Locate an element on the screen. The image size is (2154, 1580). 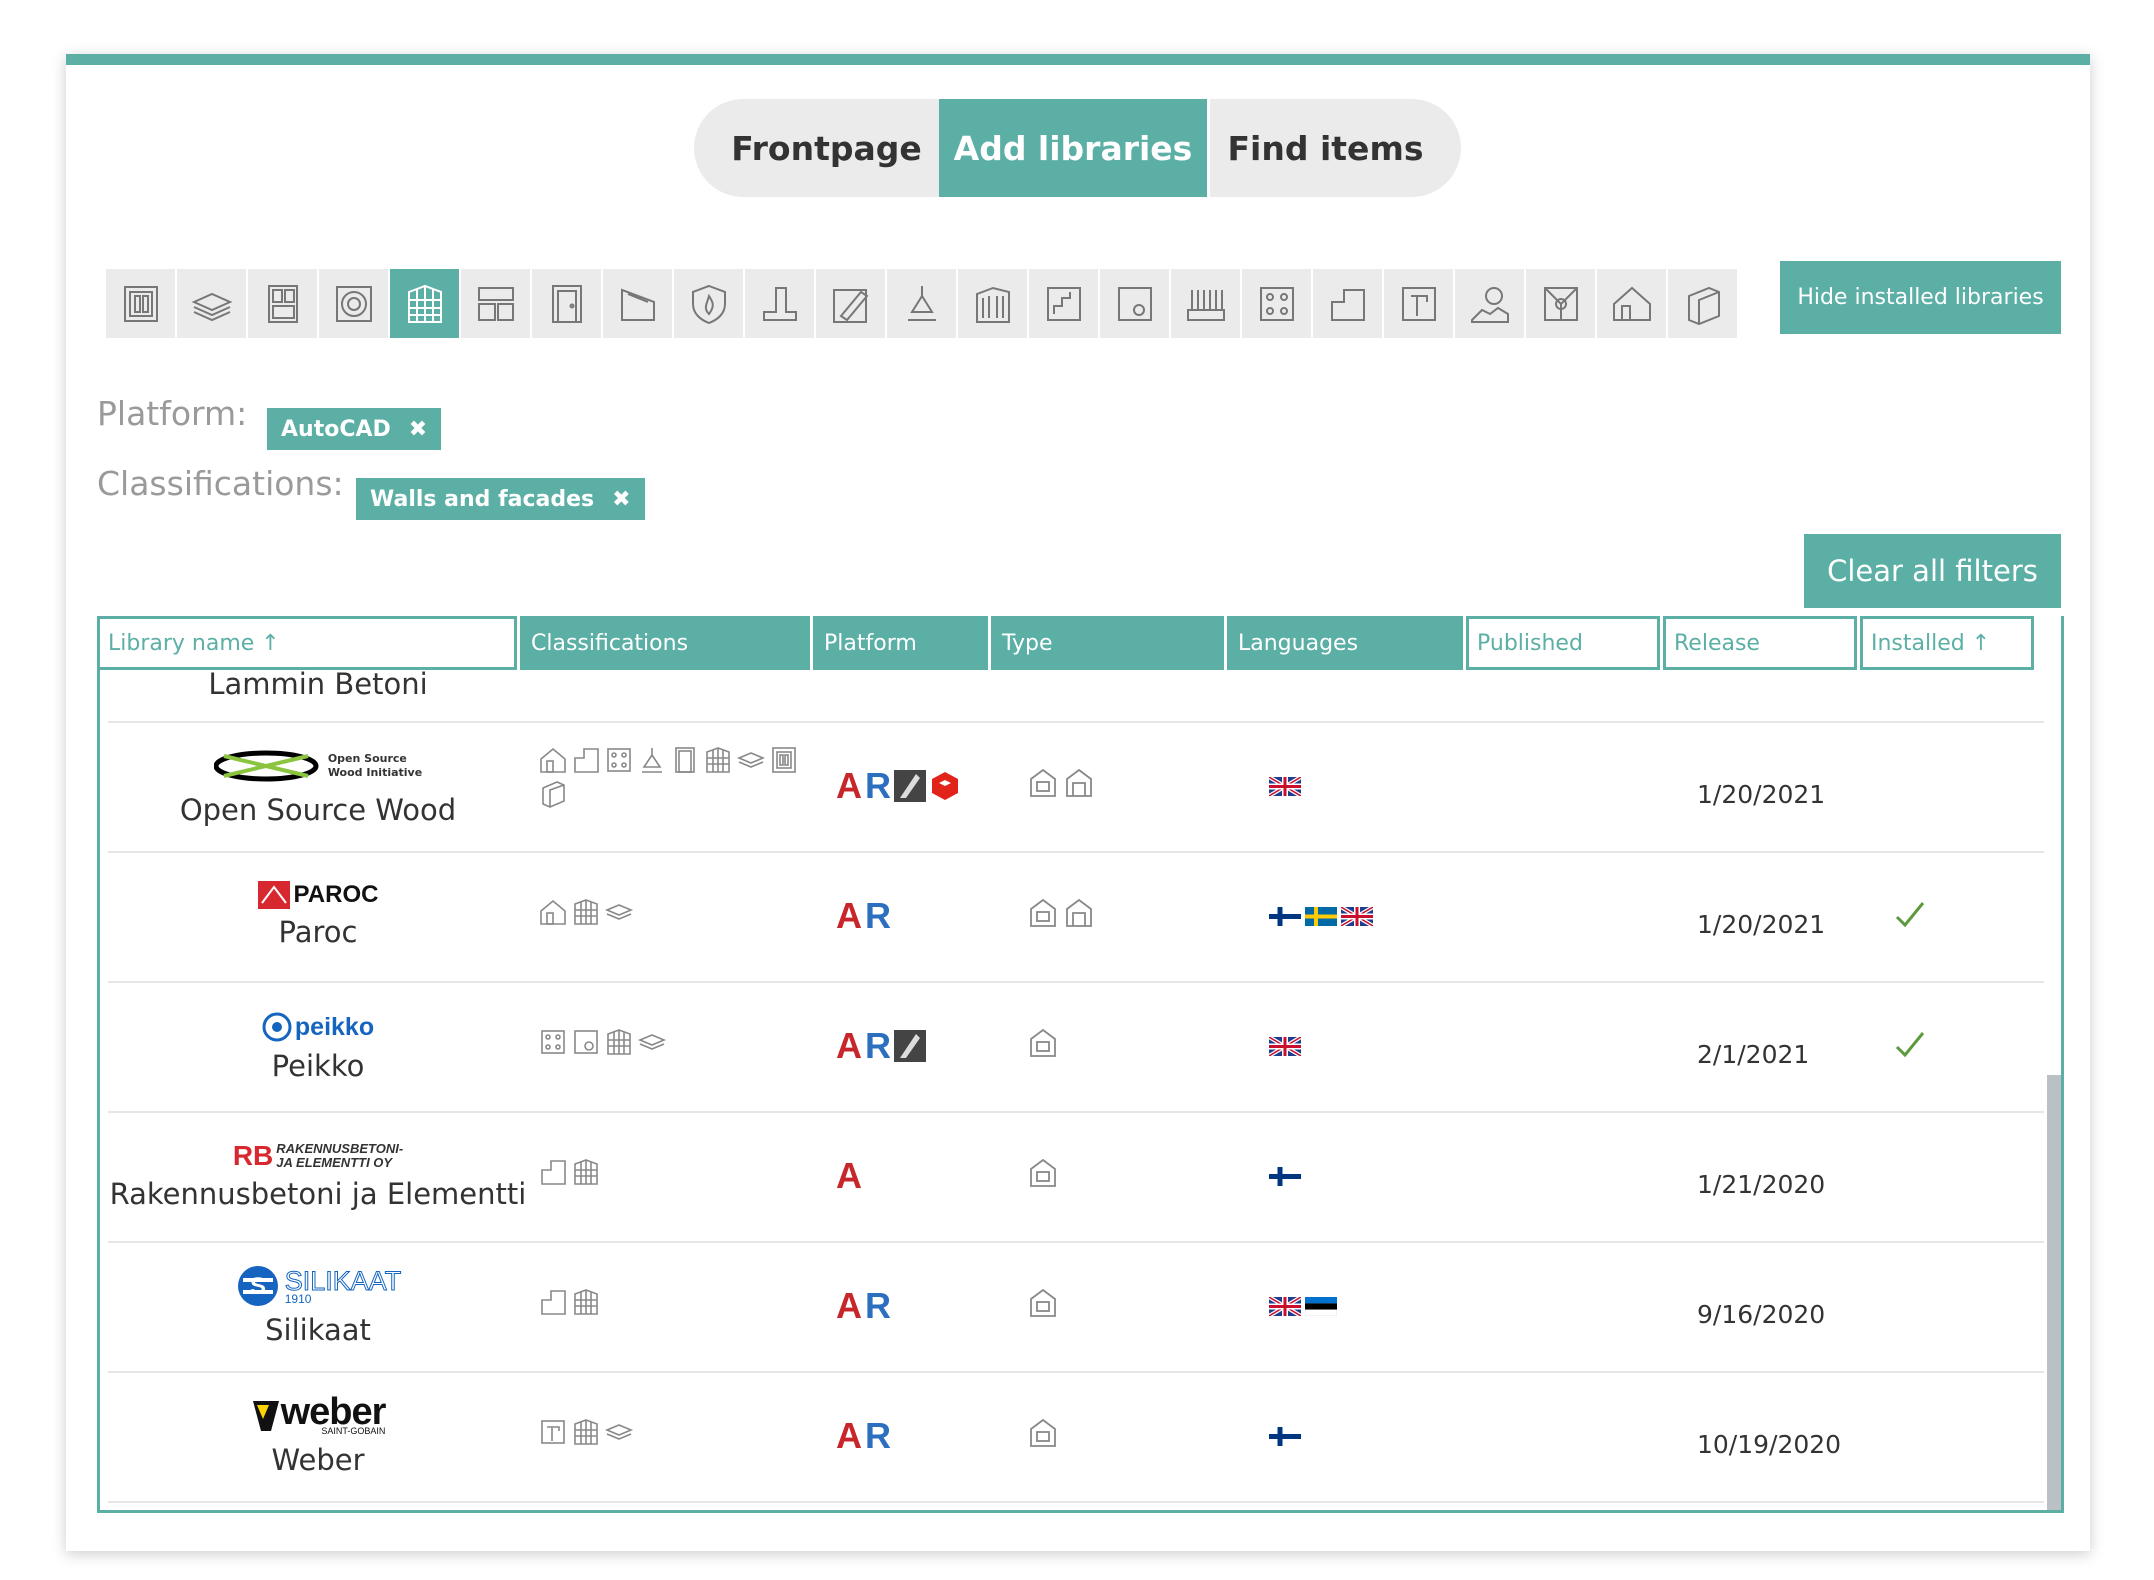
installed-check-icon is located at coordinates (1910, 916).